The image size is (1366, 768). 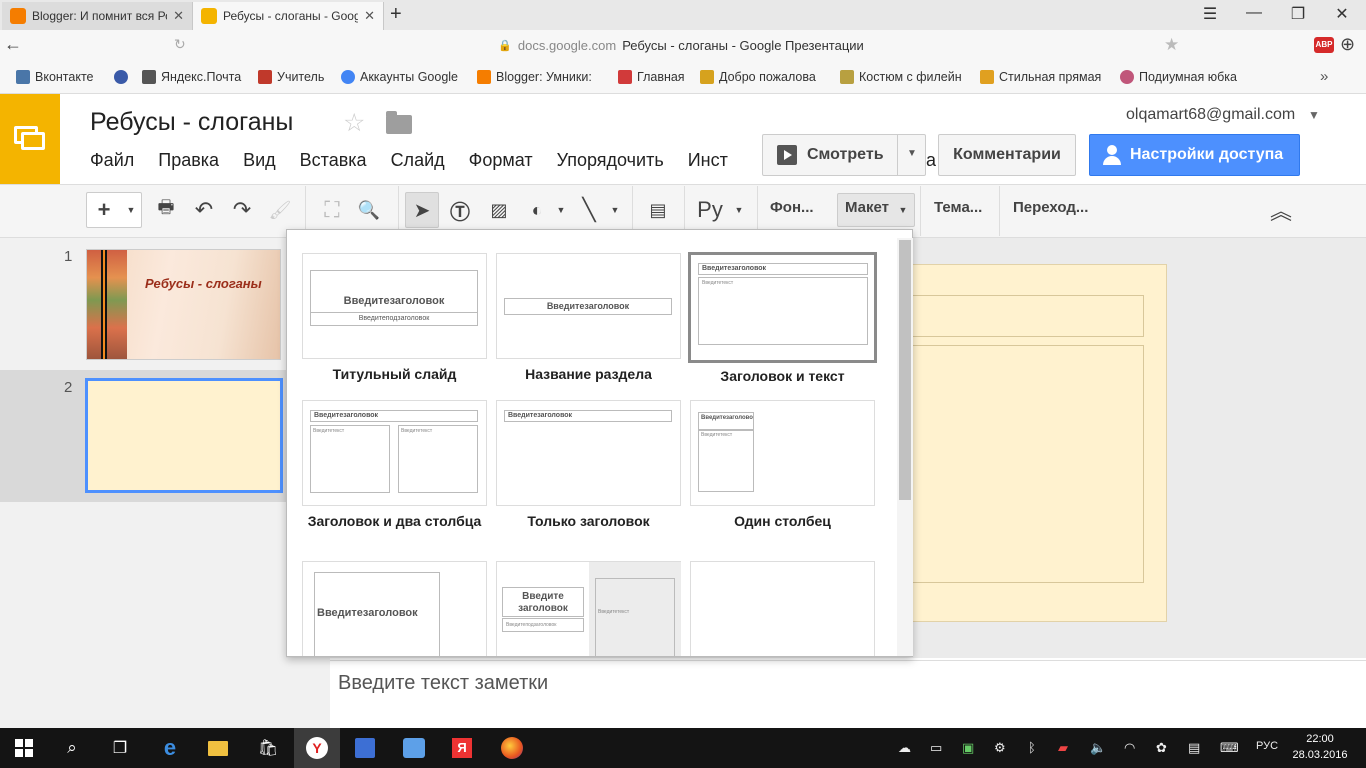 I want to click on yandex-app-icon: Я, so click(x=462, y=748).